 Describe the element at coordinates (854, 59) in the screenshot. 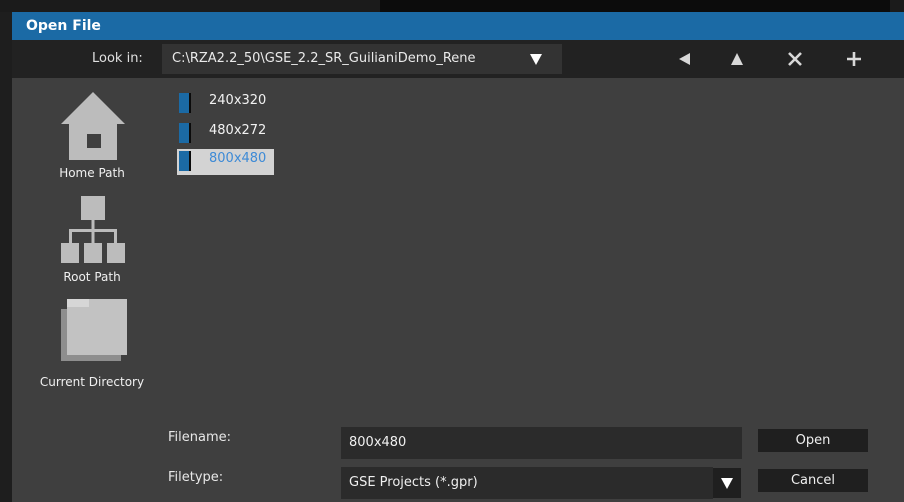

I see `plus-icon` at that location.